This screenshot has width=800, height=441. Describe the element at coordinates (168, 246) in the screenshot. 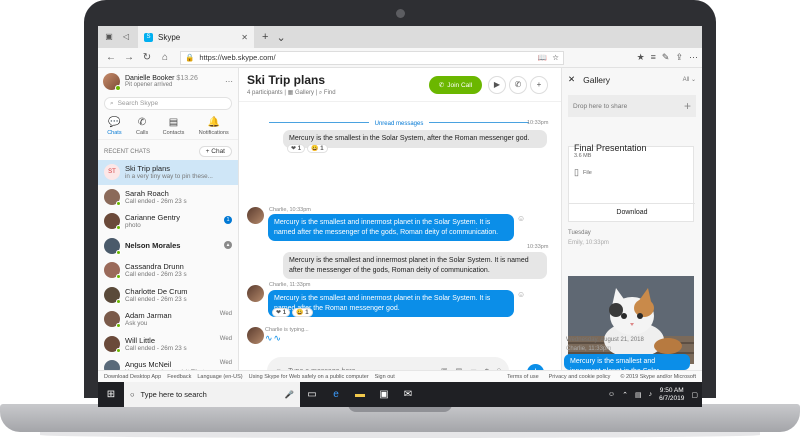

I see `chat-list-item: Nelson Morales ▴` at that location.